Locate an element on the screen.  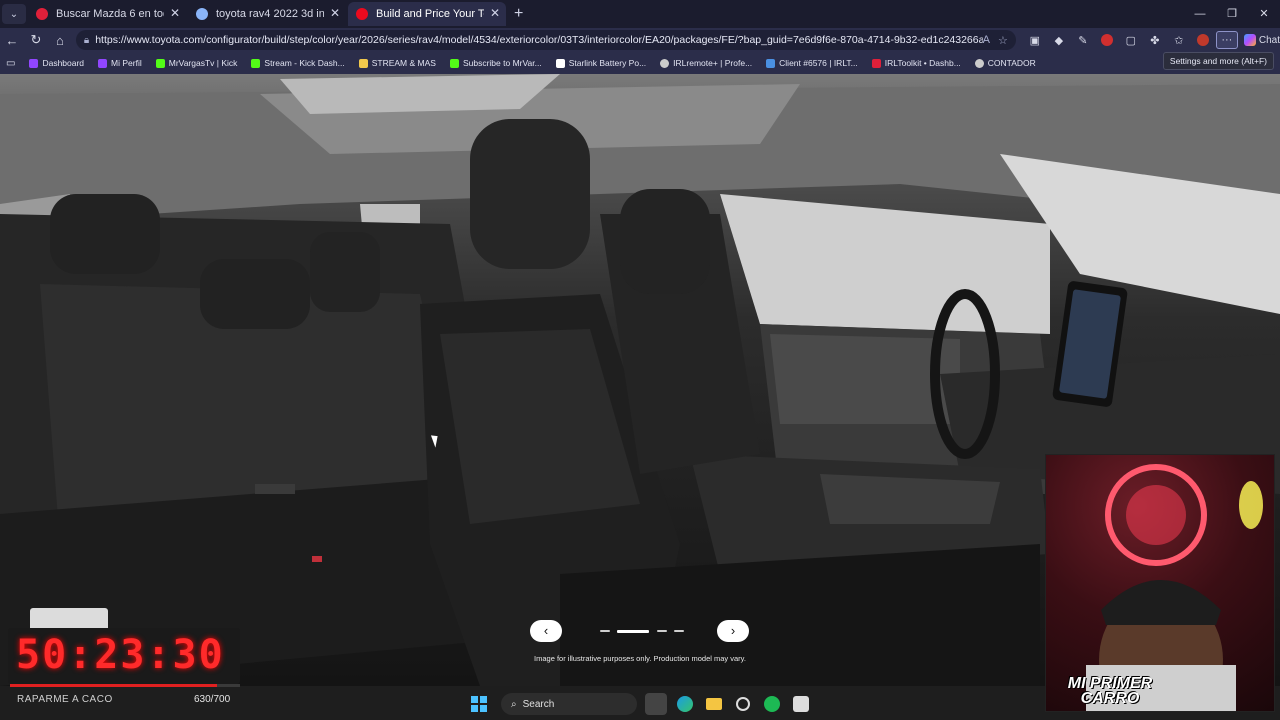
extension-icon is located at coordinates (1107, 40).